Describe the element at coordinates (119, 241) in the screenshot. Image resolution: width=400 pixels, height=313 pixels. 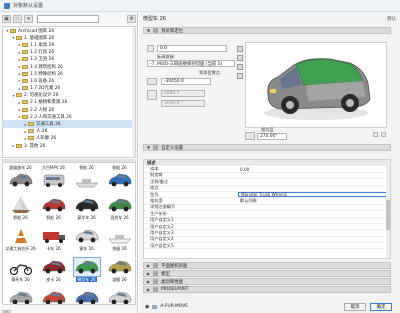
I see `object-thumbnail: 快艇 26` at that location.